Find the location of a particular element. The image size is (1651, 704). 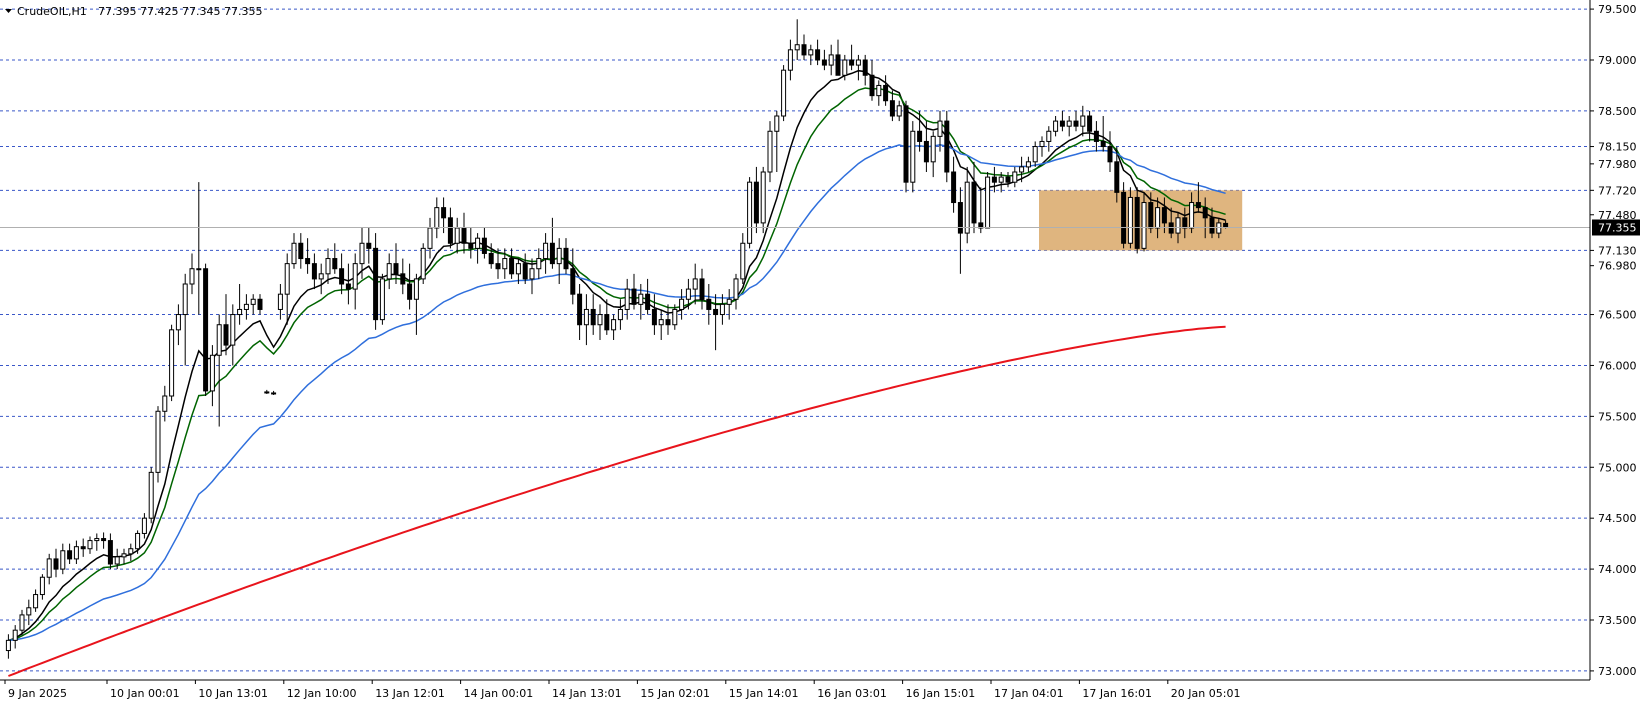

x-tick-label: 10 Jan 13:01 is located at coordinates (233, 693).